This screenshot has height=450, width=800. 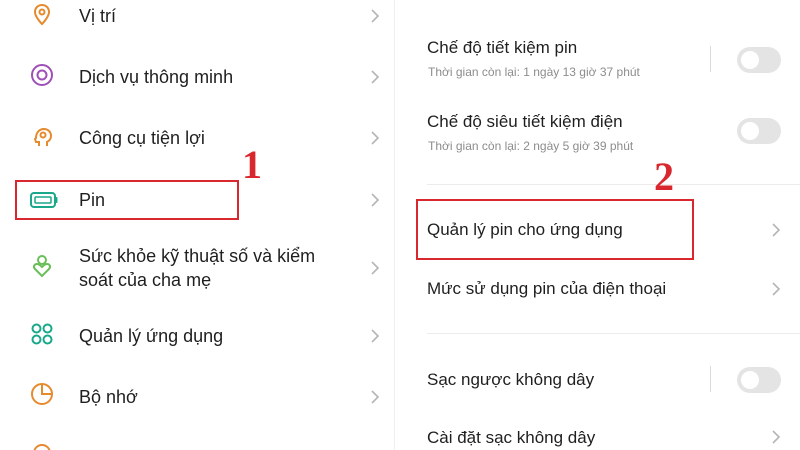 What do you see at coordinates (534, 72) in the screenshot?
I see `setting-subtitle: Thời gian còn lại: 1 ngày 13 giờ 37 phút` at bounding box center [534, 72].